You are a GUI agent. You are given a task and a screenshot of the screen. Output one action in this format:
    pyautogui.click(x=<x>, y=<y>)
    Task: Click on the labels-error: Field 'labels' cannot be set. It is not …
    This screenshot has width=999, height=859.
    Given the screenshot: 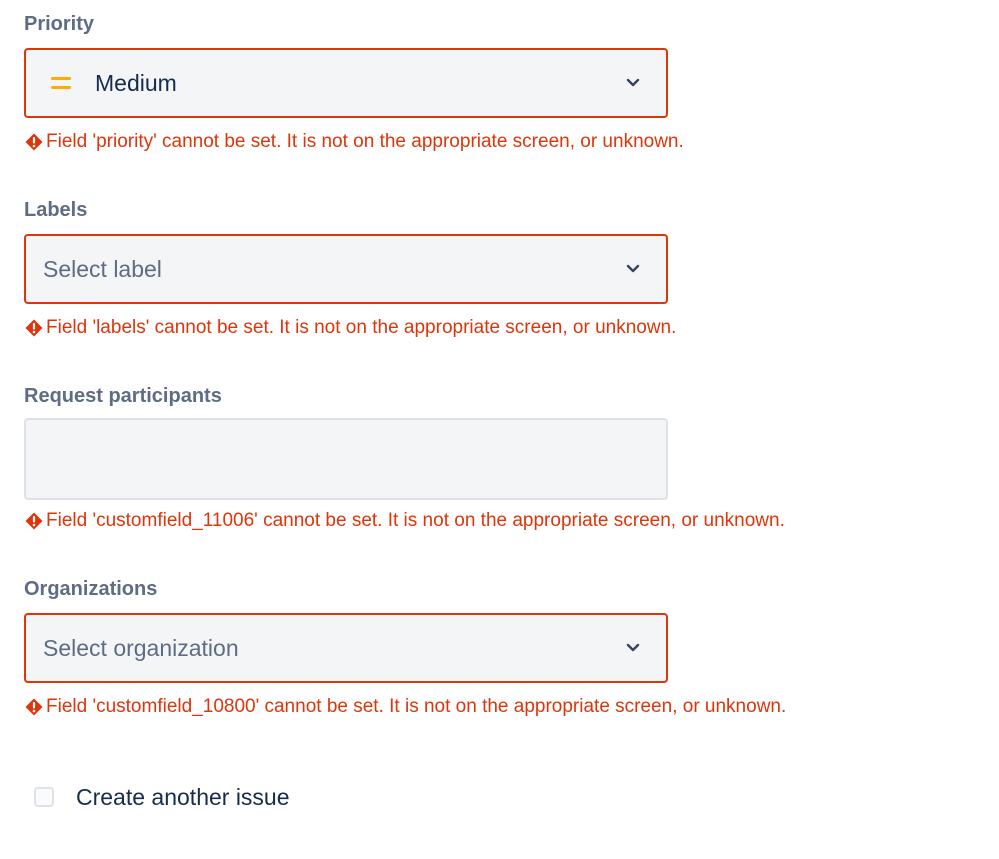 What is the action you would take?
    pyautogui.click(x=350, y=328)
    